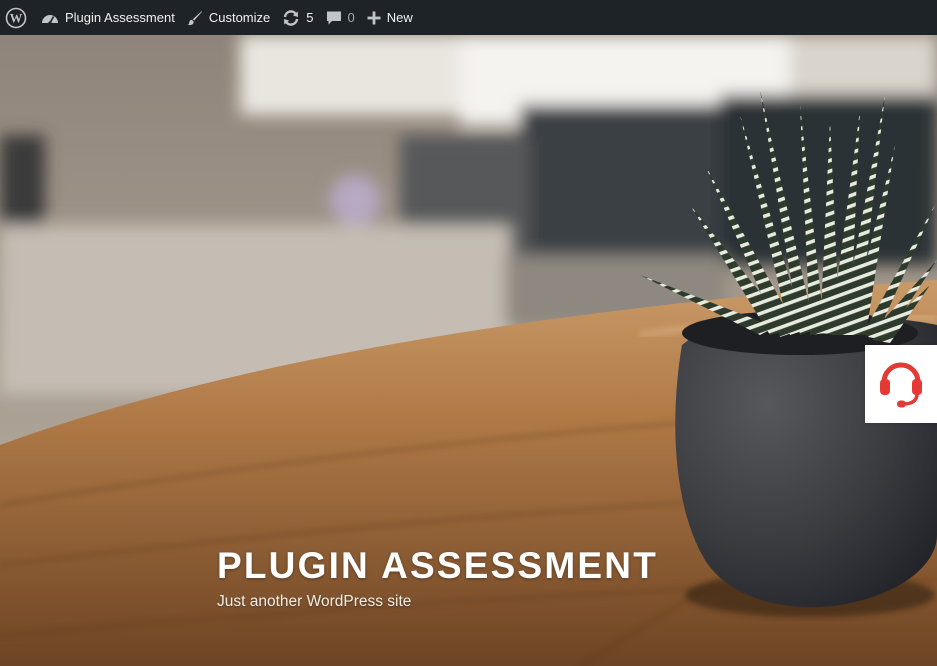 This screenshot has height=666, width=937. What do you see at coordinates (195, 18) in the screenshot?
I see `brush-icon` at bounding box center [195, 18].